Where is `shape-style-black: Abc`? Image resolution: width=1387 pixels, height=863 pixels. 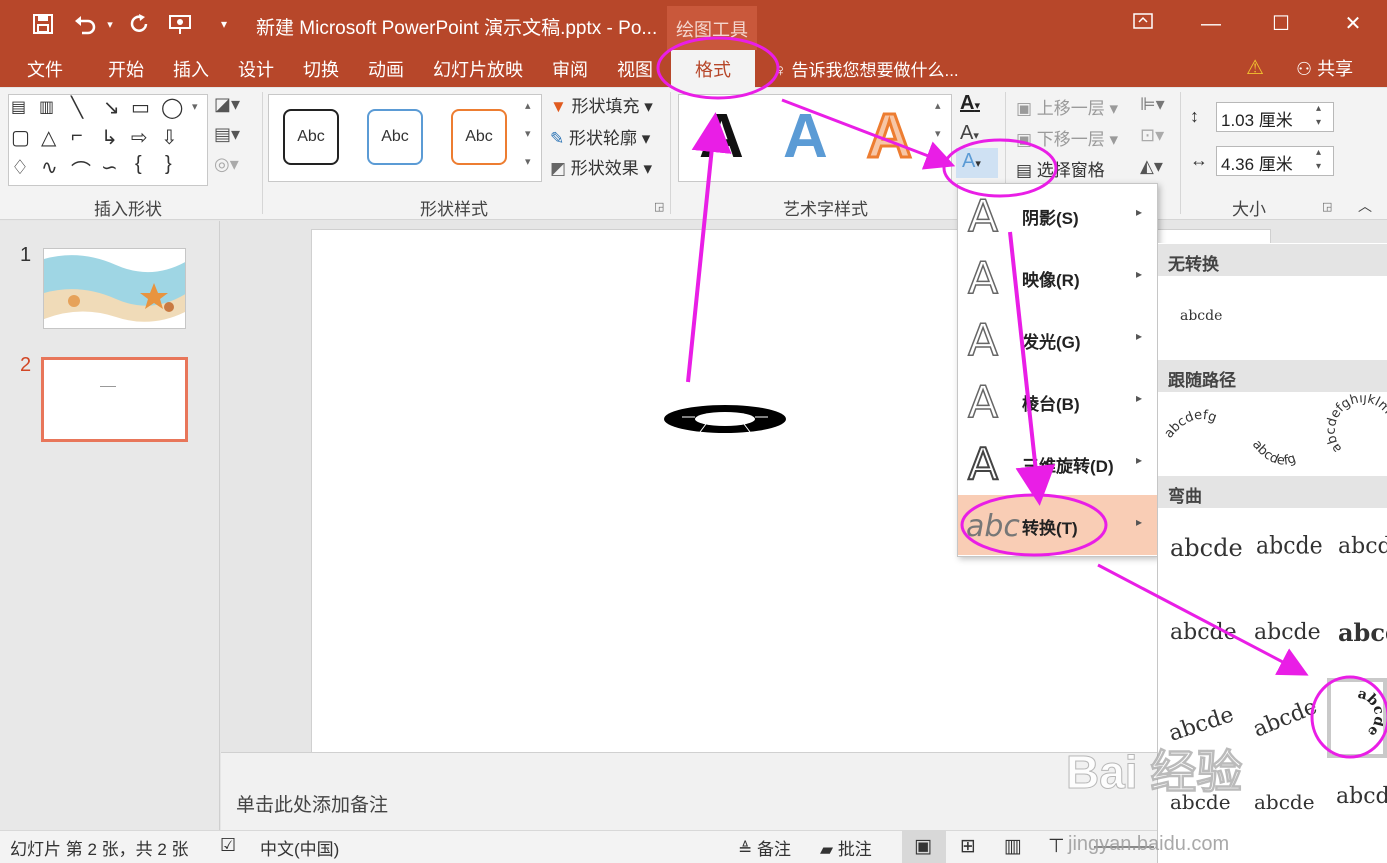 shape-style-black: Abc is located at coordinates (311, 137).